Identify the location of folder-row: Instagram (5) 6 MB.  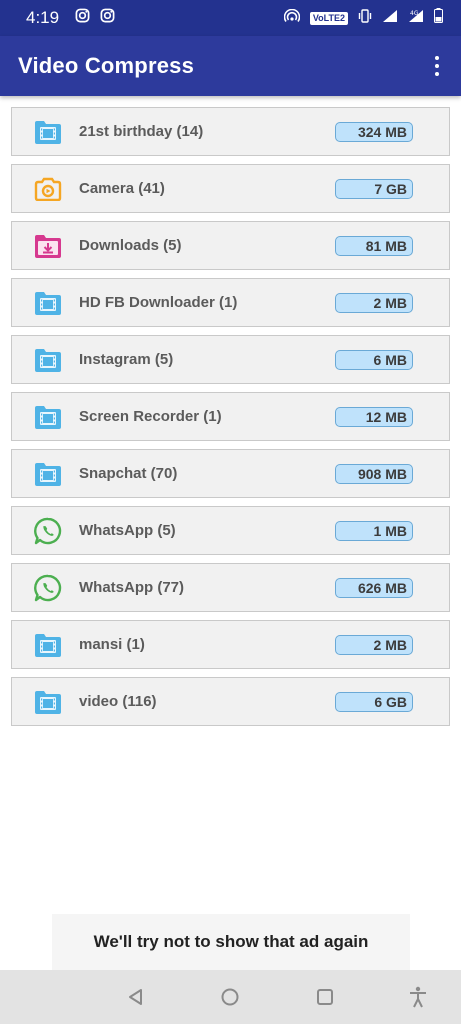
(230, 359).